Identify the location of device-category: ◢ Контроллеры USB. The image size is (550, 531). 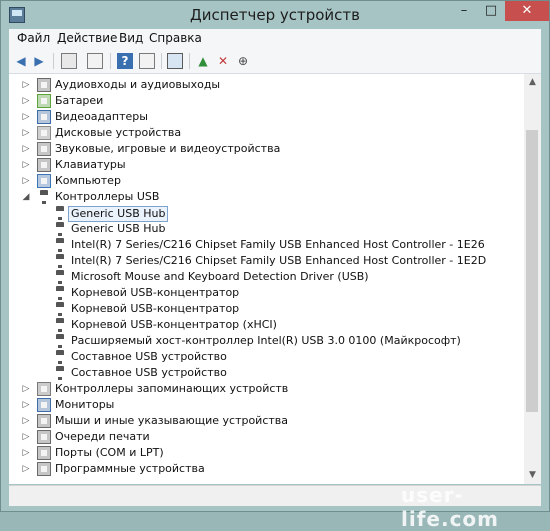
(266, 197).